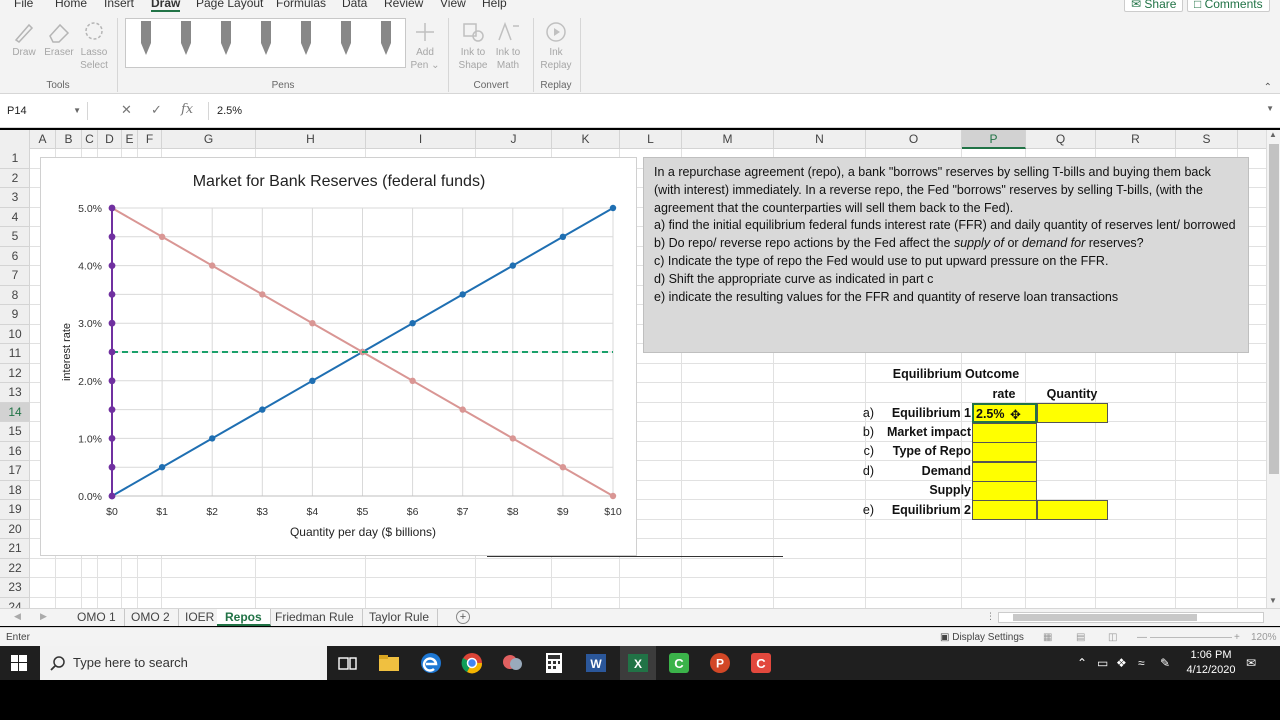 This screenshot has height=720, width=1280. What do you see at coordinates (15, 354) in the screenshot?
I see `row-header-11: 11` at bounding box center [15, 354].